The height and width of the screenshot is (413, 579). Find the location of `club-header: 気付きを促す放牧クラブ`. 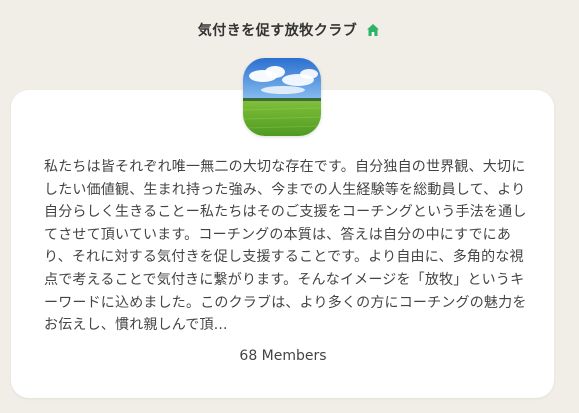

club-header: 気付きを促す放牧クラブ is located at coordinates (289, 30).